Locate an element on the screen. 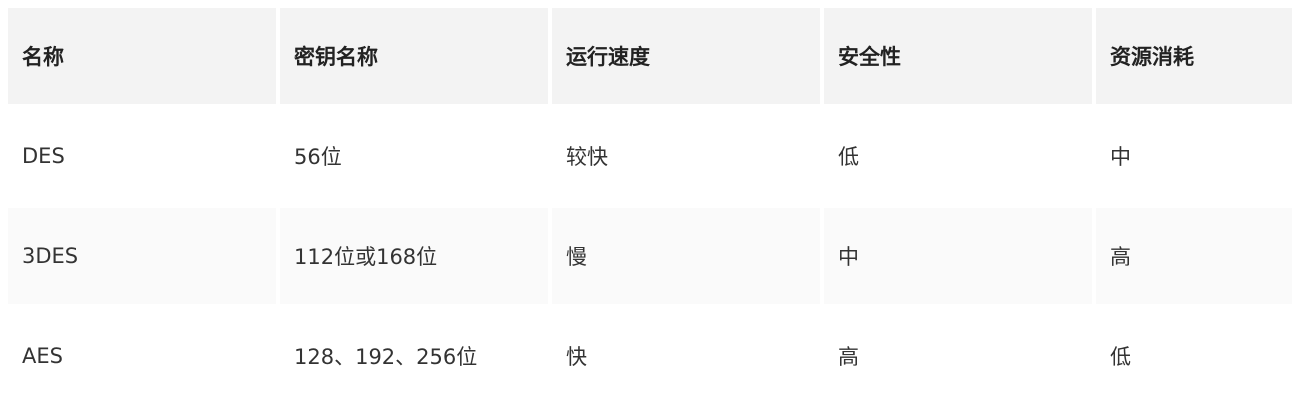 This screenshot has height=408, width=1292. header-name: 名称 is located at coordinates (142, 56).